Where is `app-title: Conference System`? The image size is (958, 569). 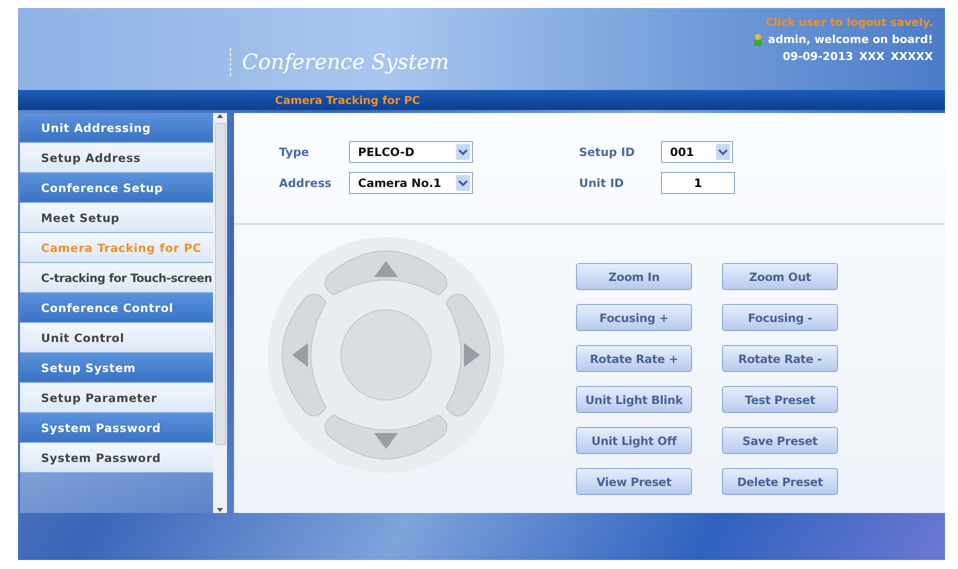 app-title: Conference System is located at coordinates (346, 62).